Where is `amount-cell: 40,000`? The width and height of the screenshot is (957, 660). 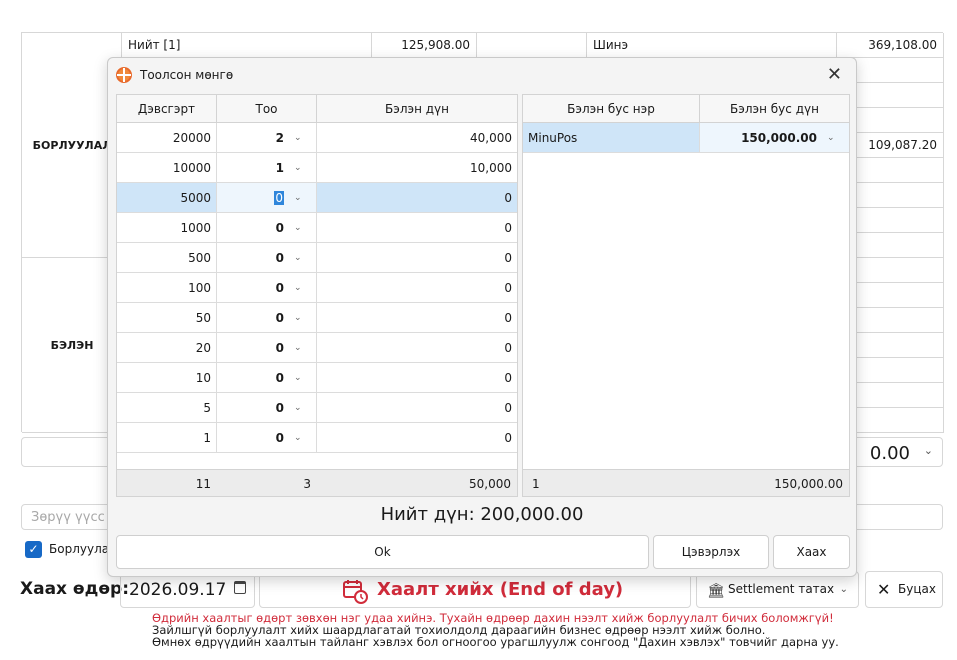 amount-cell: 40,000 is located at coordinates (491, 137).